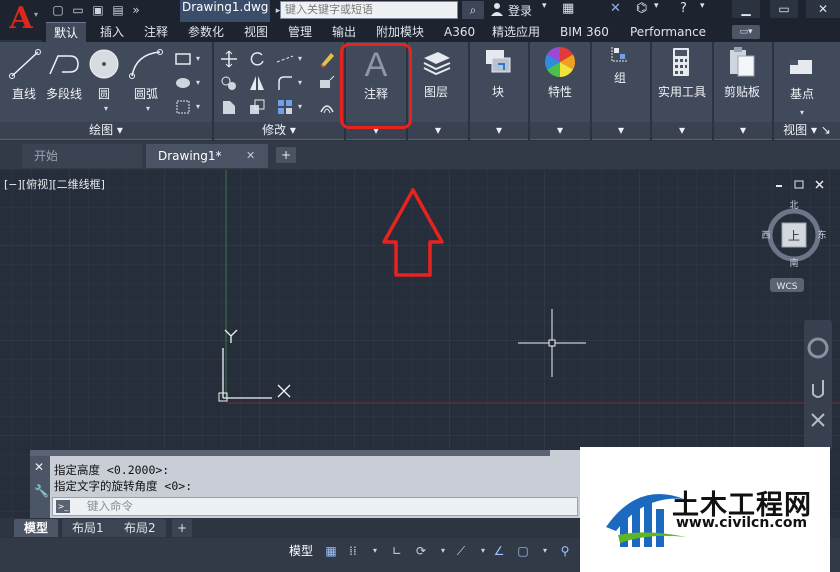 This screenshot has height=572, width=840. What do you see at coordinates (118, 10) in the screenshot?
I see `save-as-icon: ▤` at bounding box center [118, 10].